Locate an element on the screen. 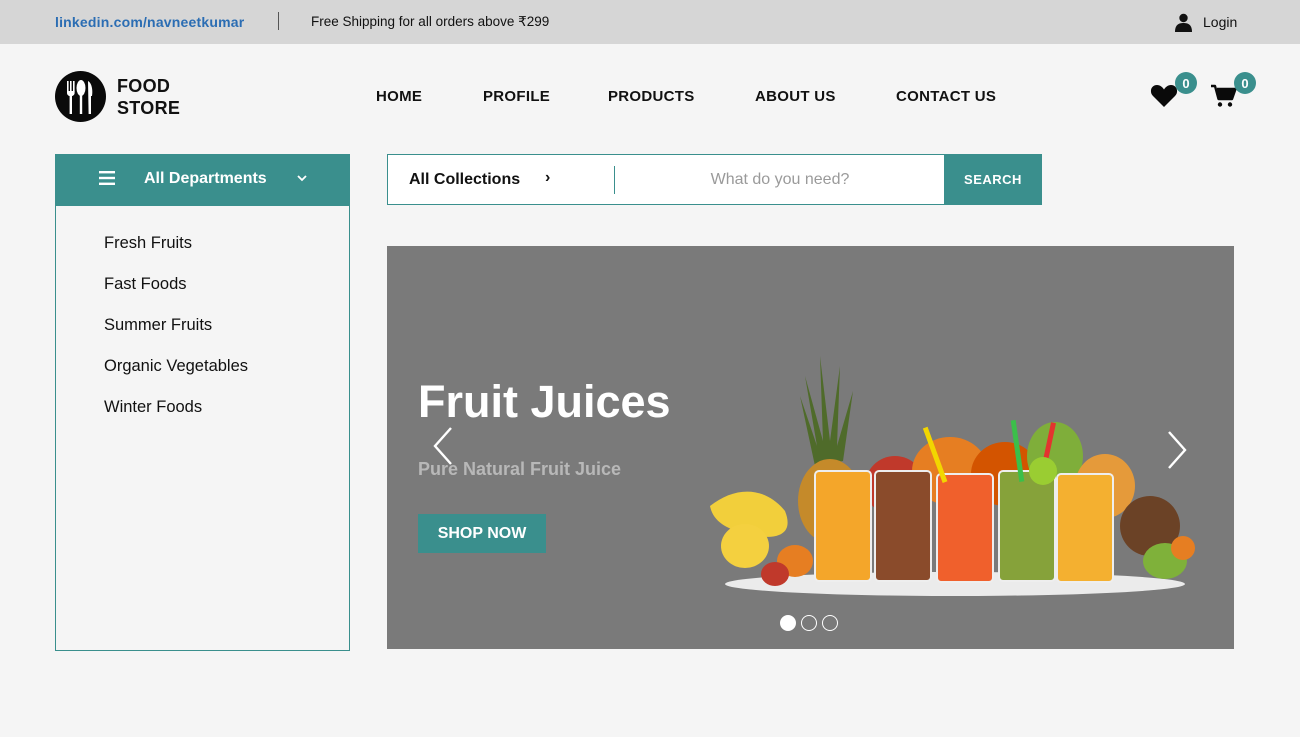  search-button: SEARCH is located at coordinates (993, 179).